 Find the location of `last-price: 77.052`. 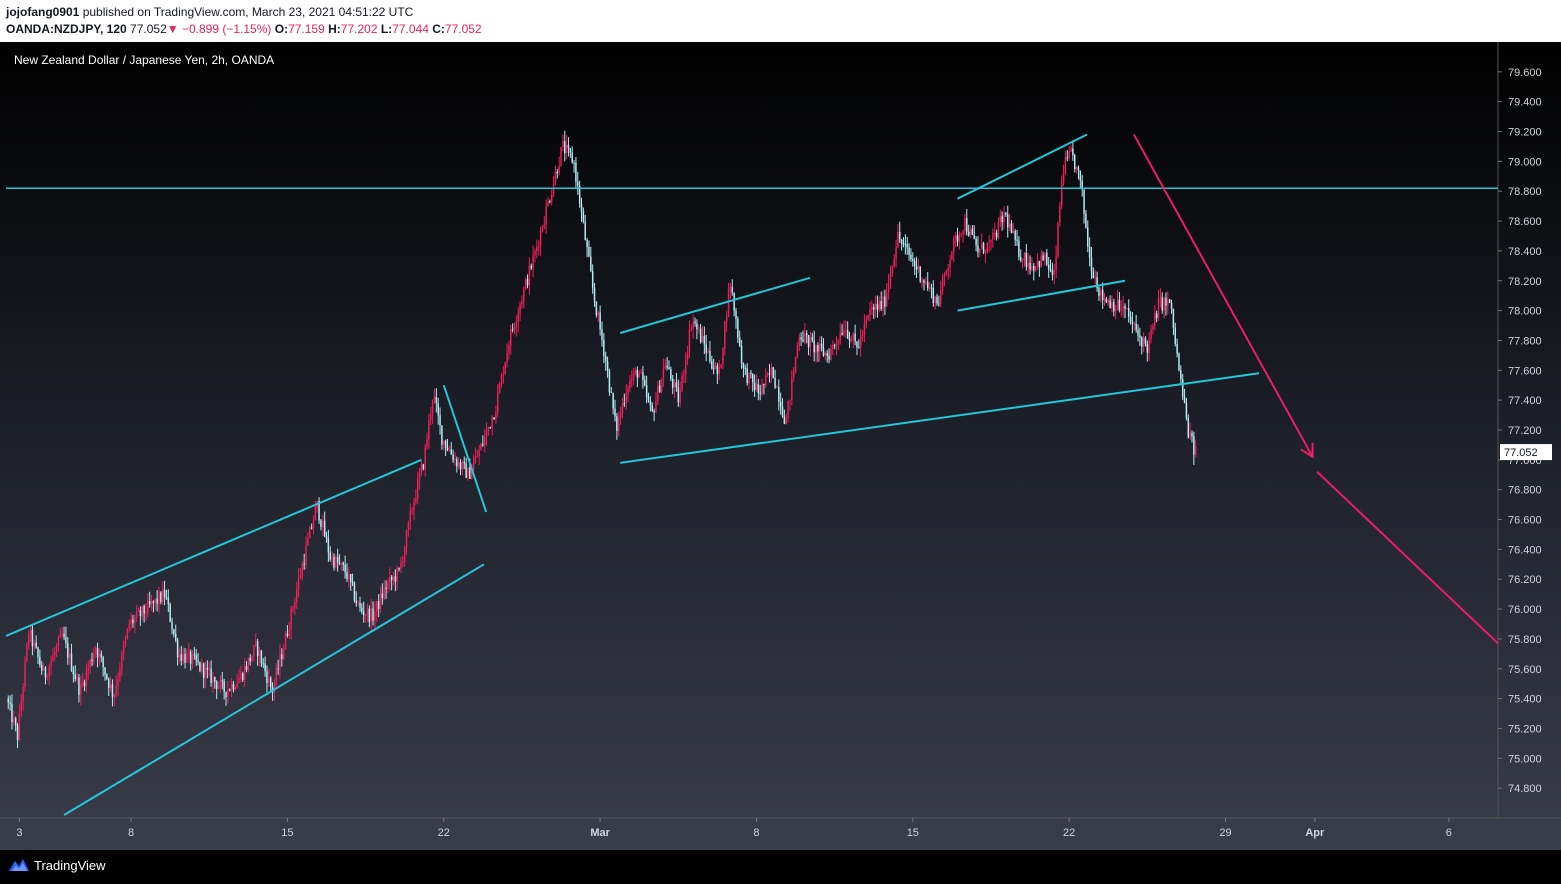

last-price: 77.052 is located at coordinates (148, 29).